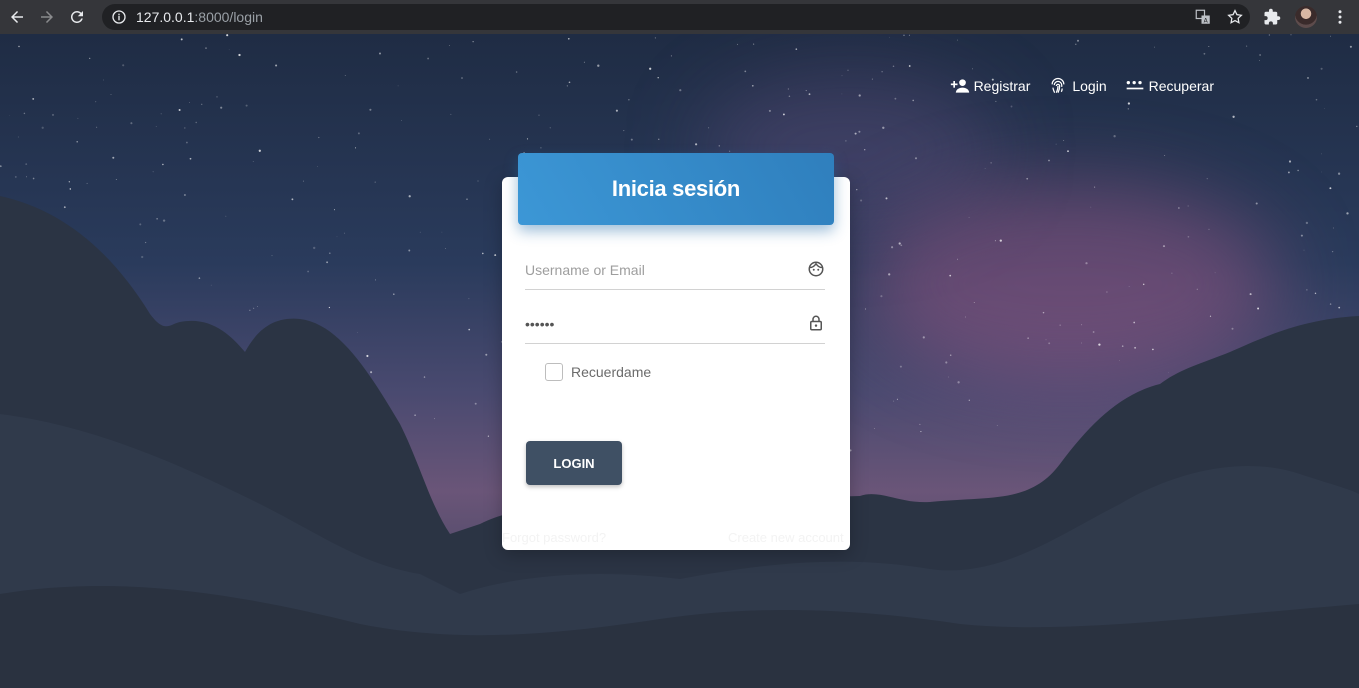 This screenshot has width=1359, height=688. I want to click on card-title: Inicia sesión, so click(676, 188).